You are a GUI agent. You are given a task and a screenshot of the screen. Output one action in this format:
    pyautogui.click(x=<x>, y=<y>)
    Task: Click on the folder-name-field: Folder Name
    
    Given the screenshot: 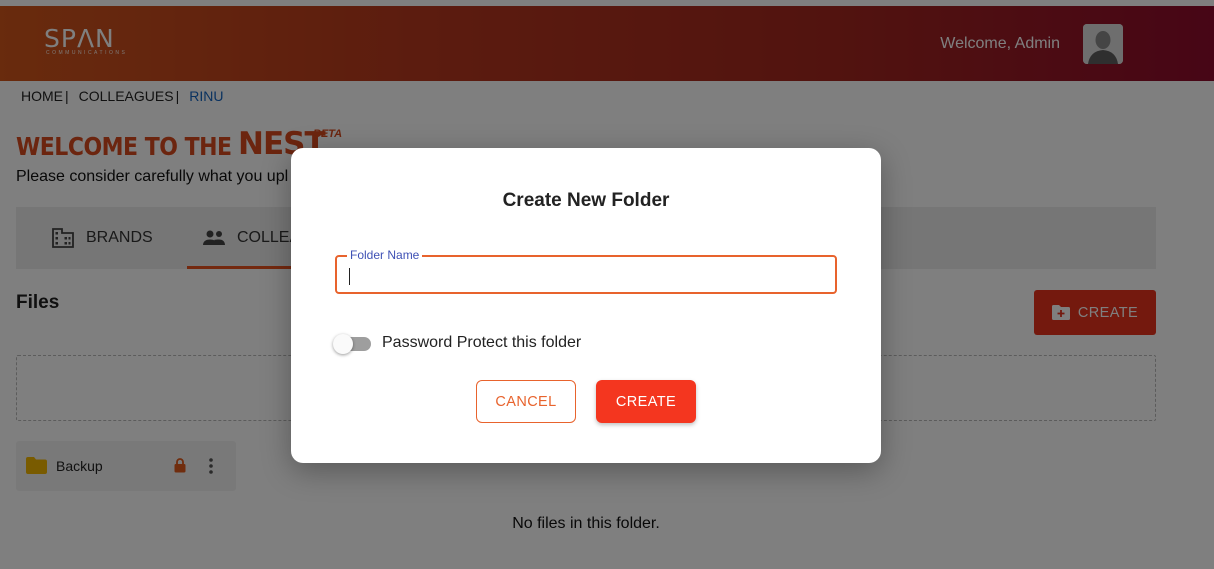 What is the action you would take?
    pyautogui.click(x=586, y=271)
    